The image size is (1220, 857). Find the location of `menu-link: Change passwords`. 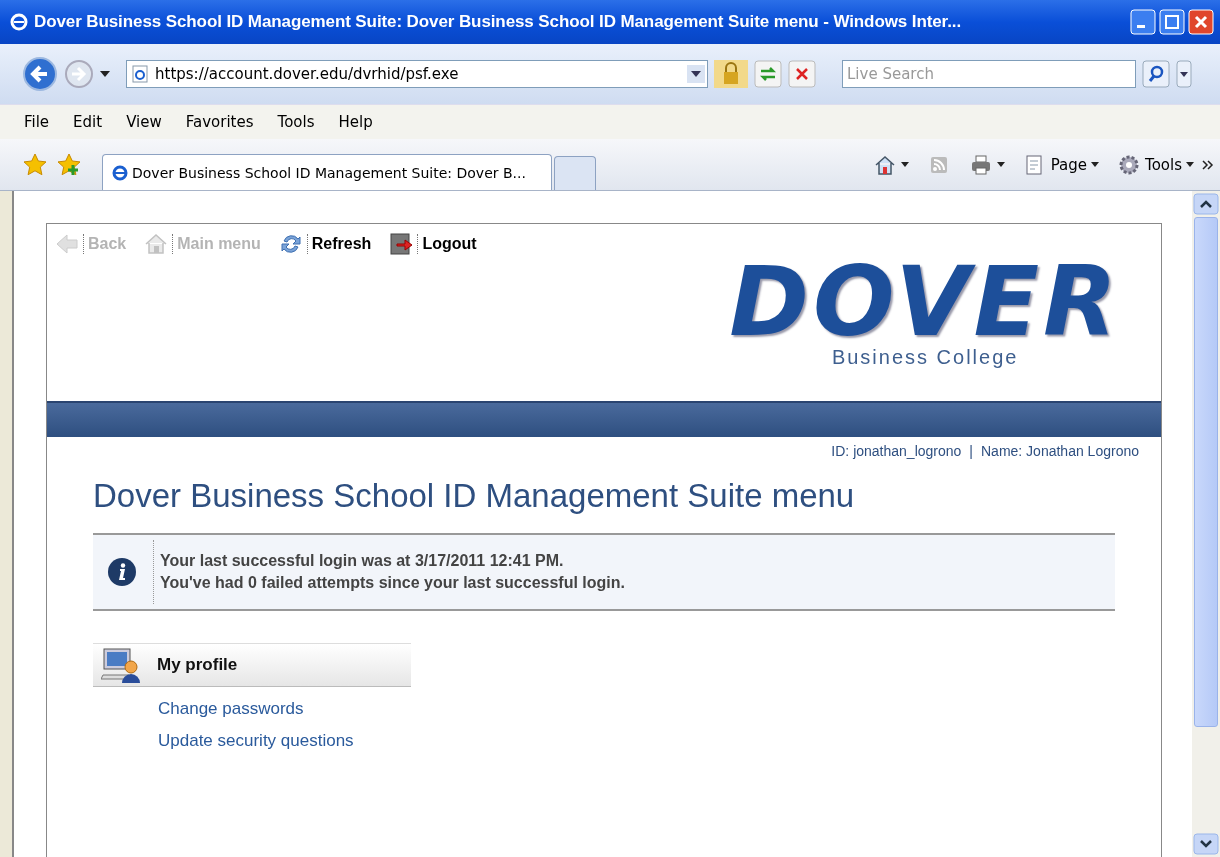

menu-link: Change passwords is located at coordinates (231, 709).